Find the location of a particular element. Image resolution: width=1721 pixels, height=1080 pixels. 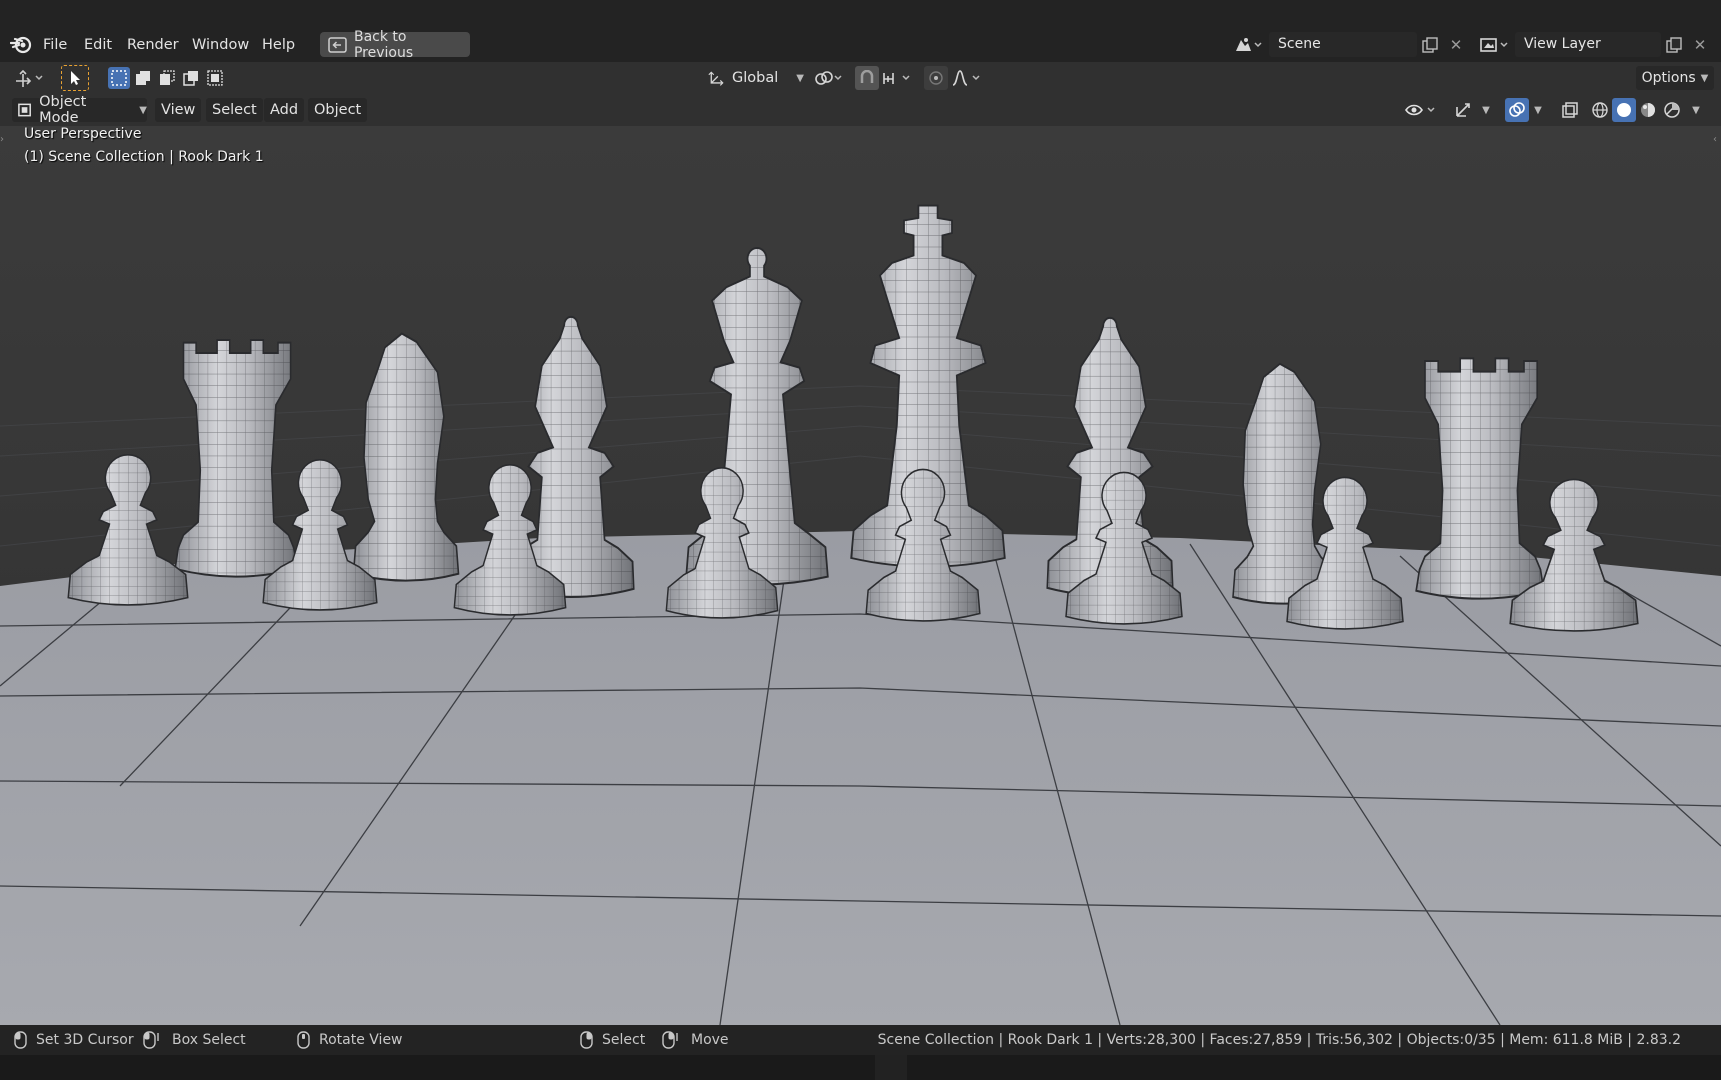

options-label: Options is located at coordinates (1668, 78).